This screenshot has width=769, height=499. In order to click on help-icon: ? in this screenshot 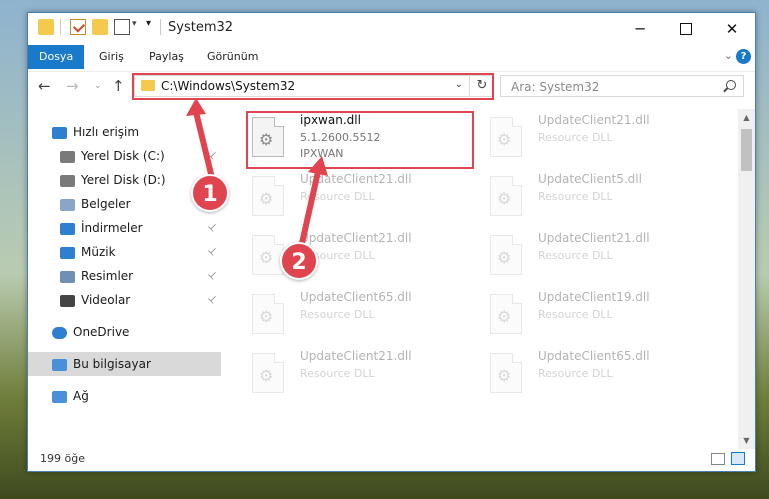, I will do `click(743, 56)`.